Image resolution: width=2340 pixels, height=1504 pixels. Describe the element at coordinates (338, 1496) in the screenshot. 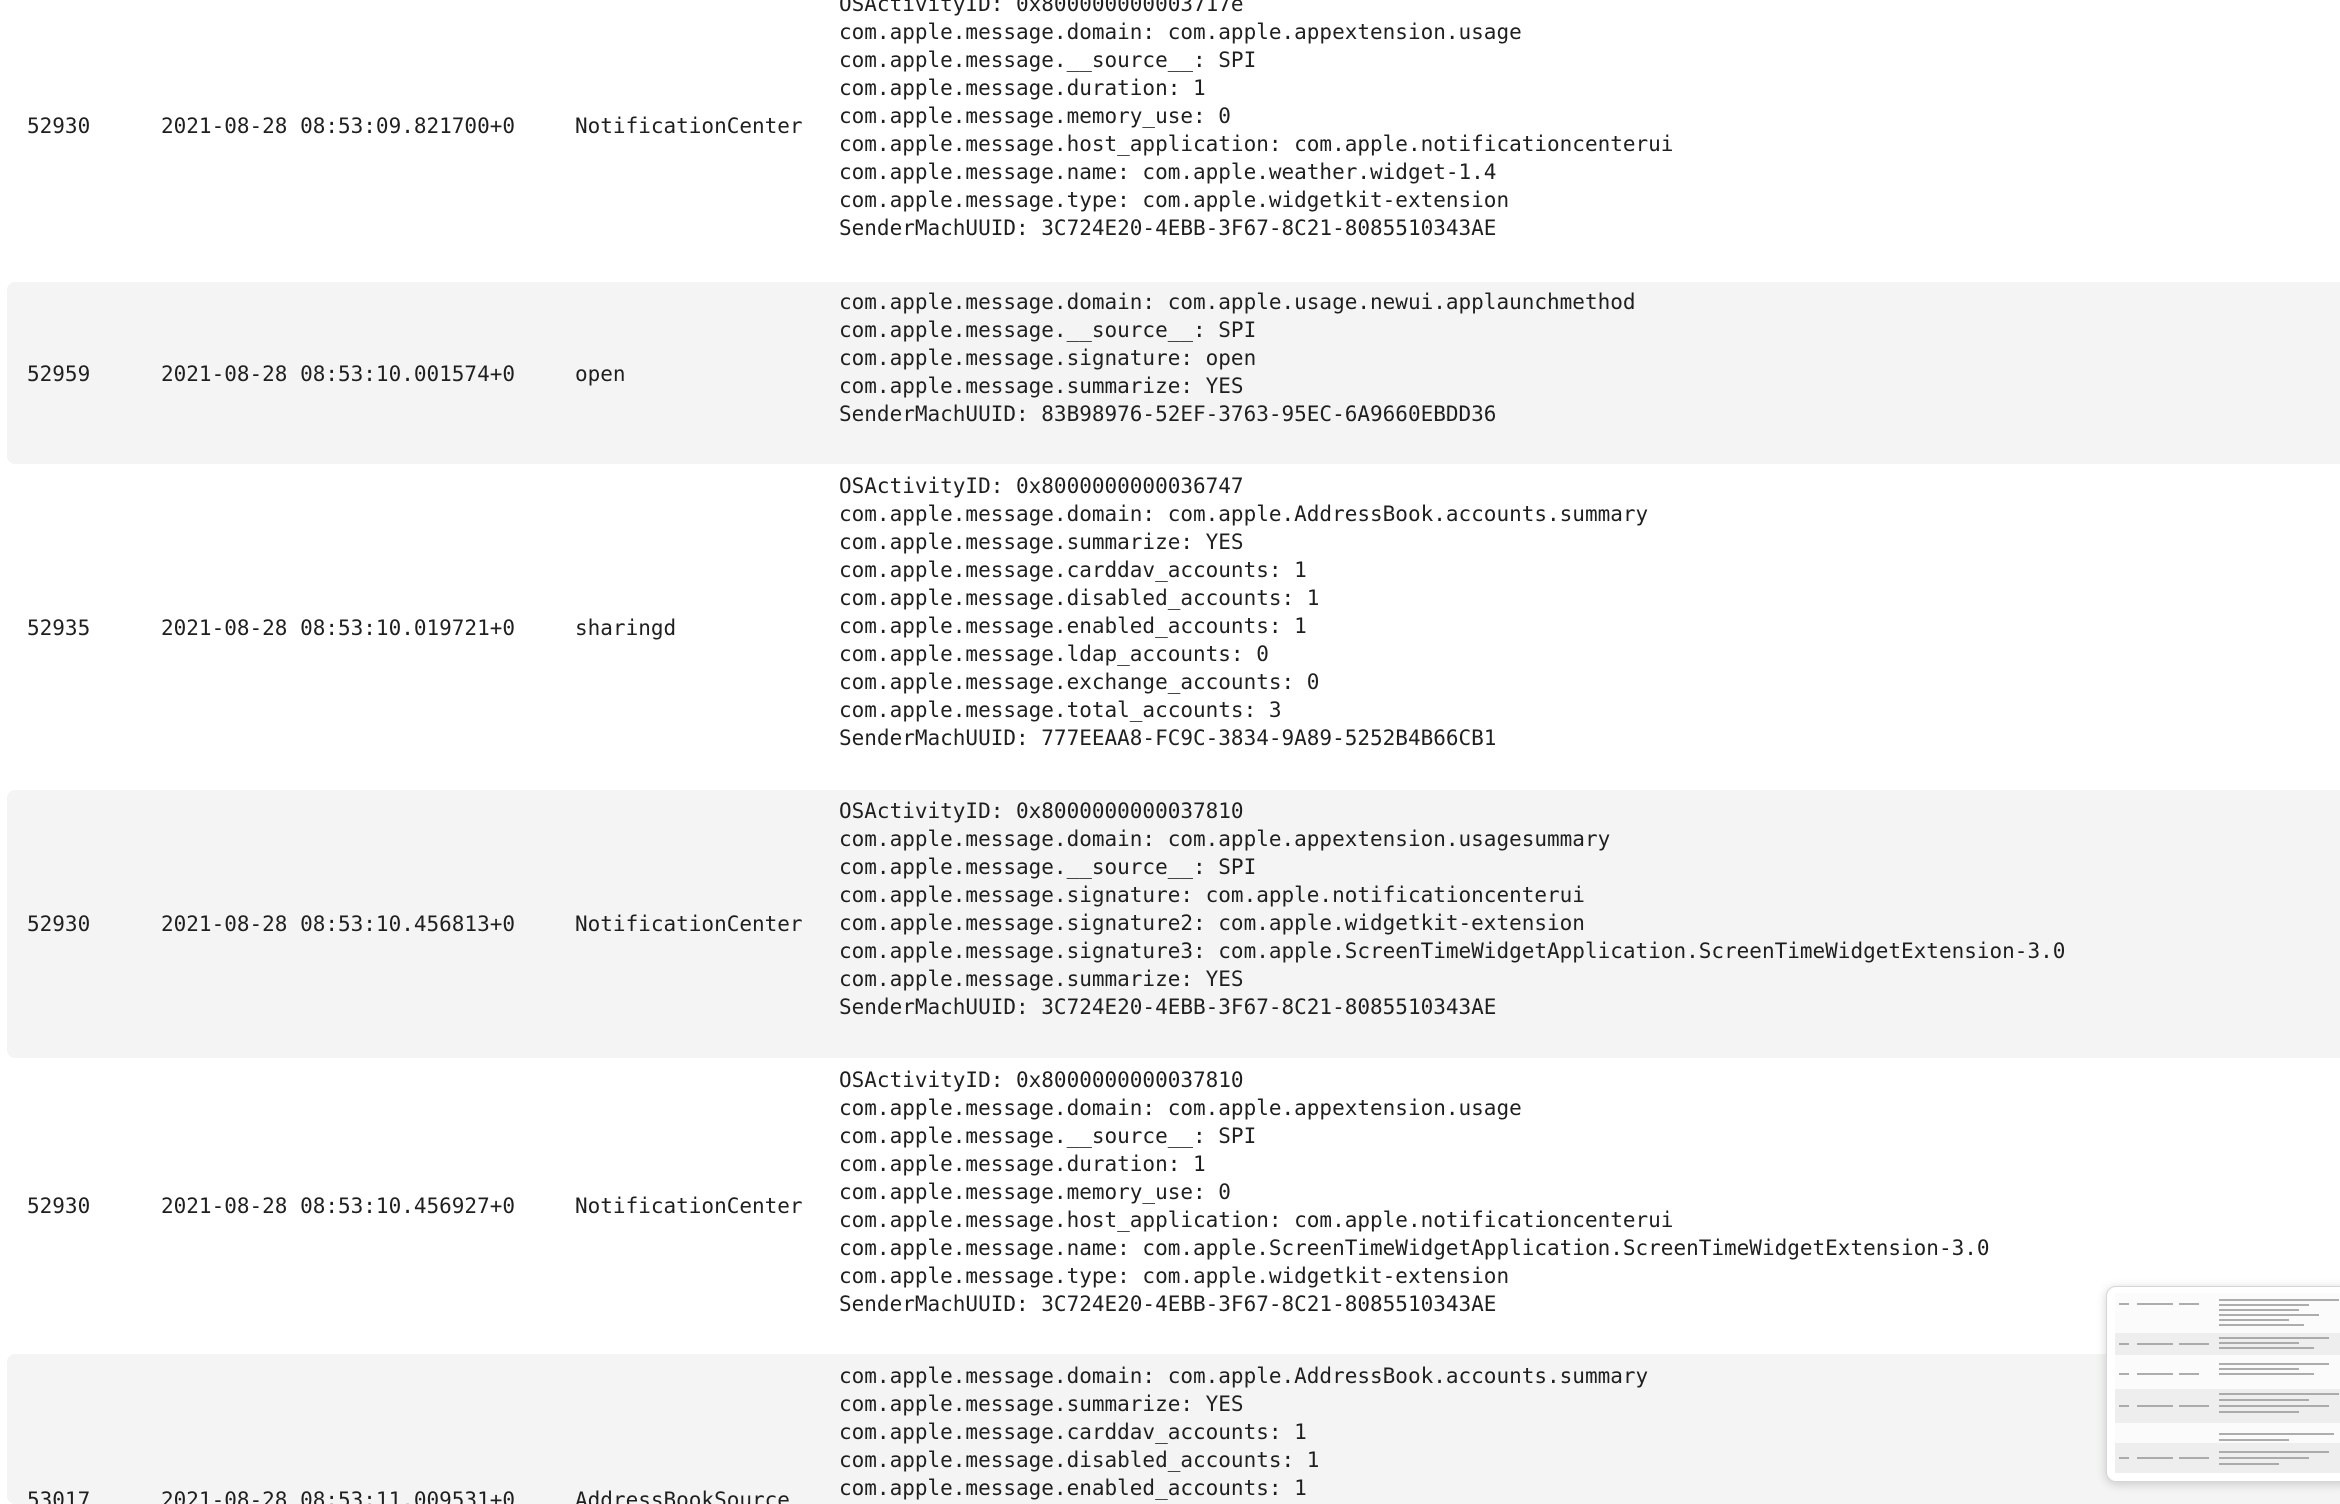

I see `timestamp-cell: 2021-08-28 08:53:11.009531+0` at that location.